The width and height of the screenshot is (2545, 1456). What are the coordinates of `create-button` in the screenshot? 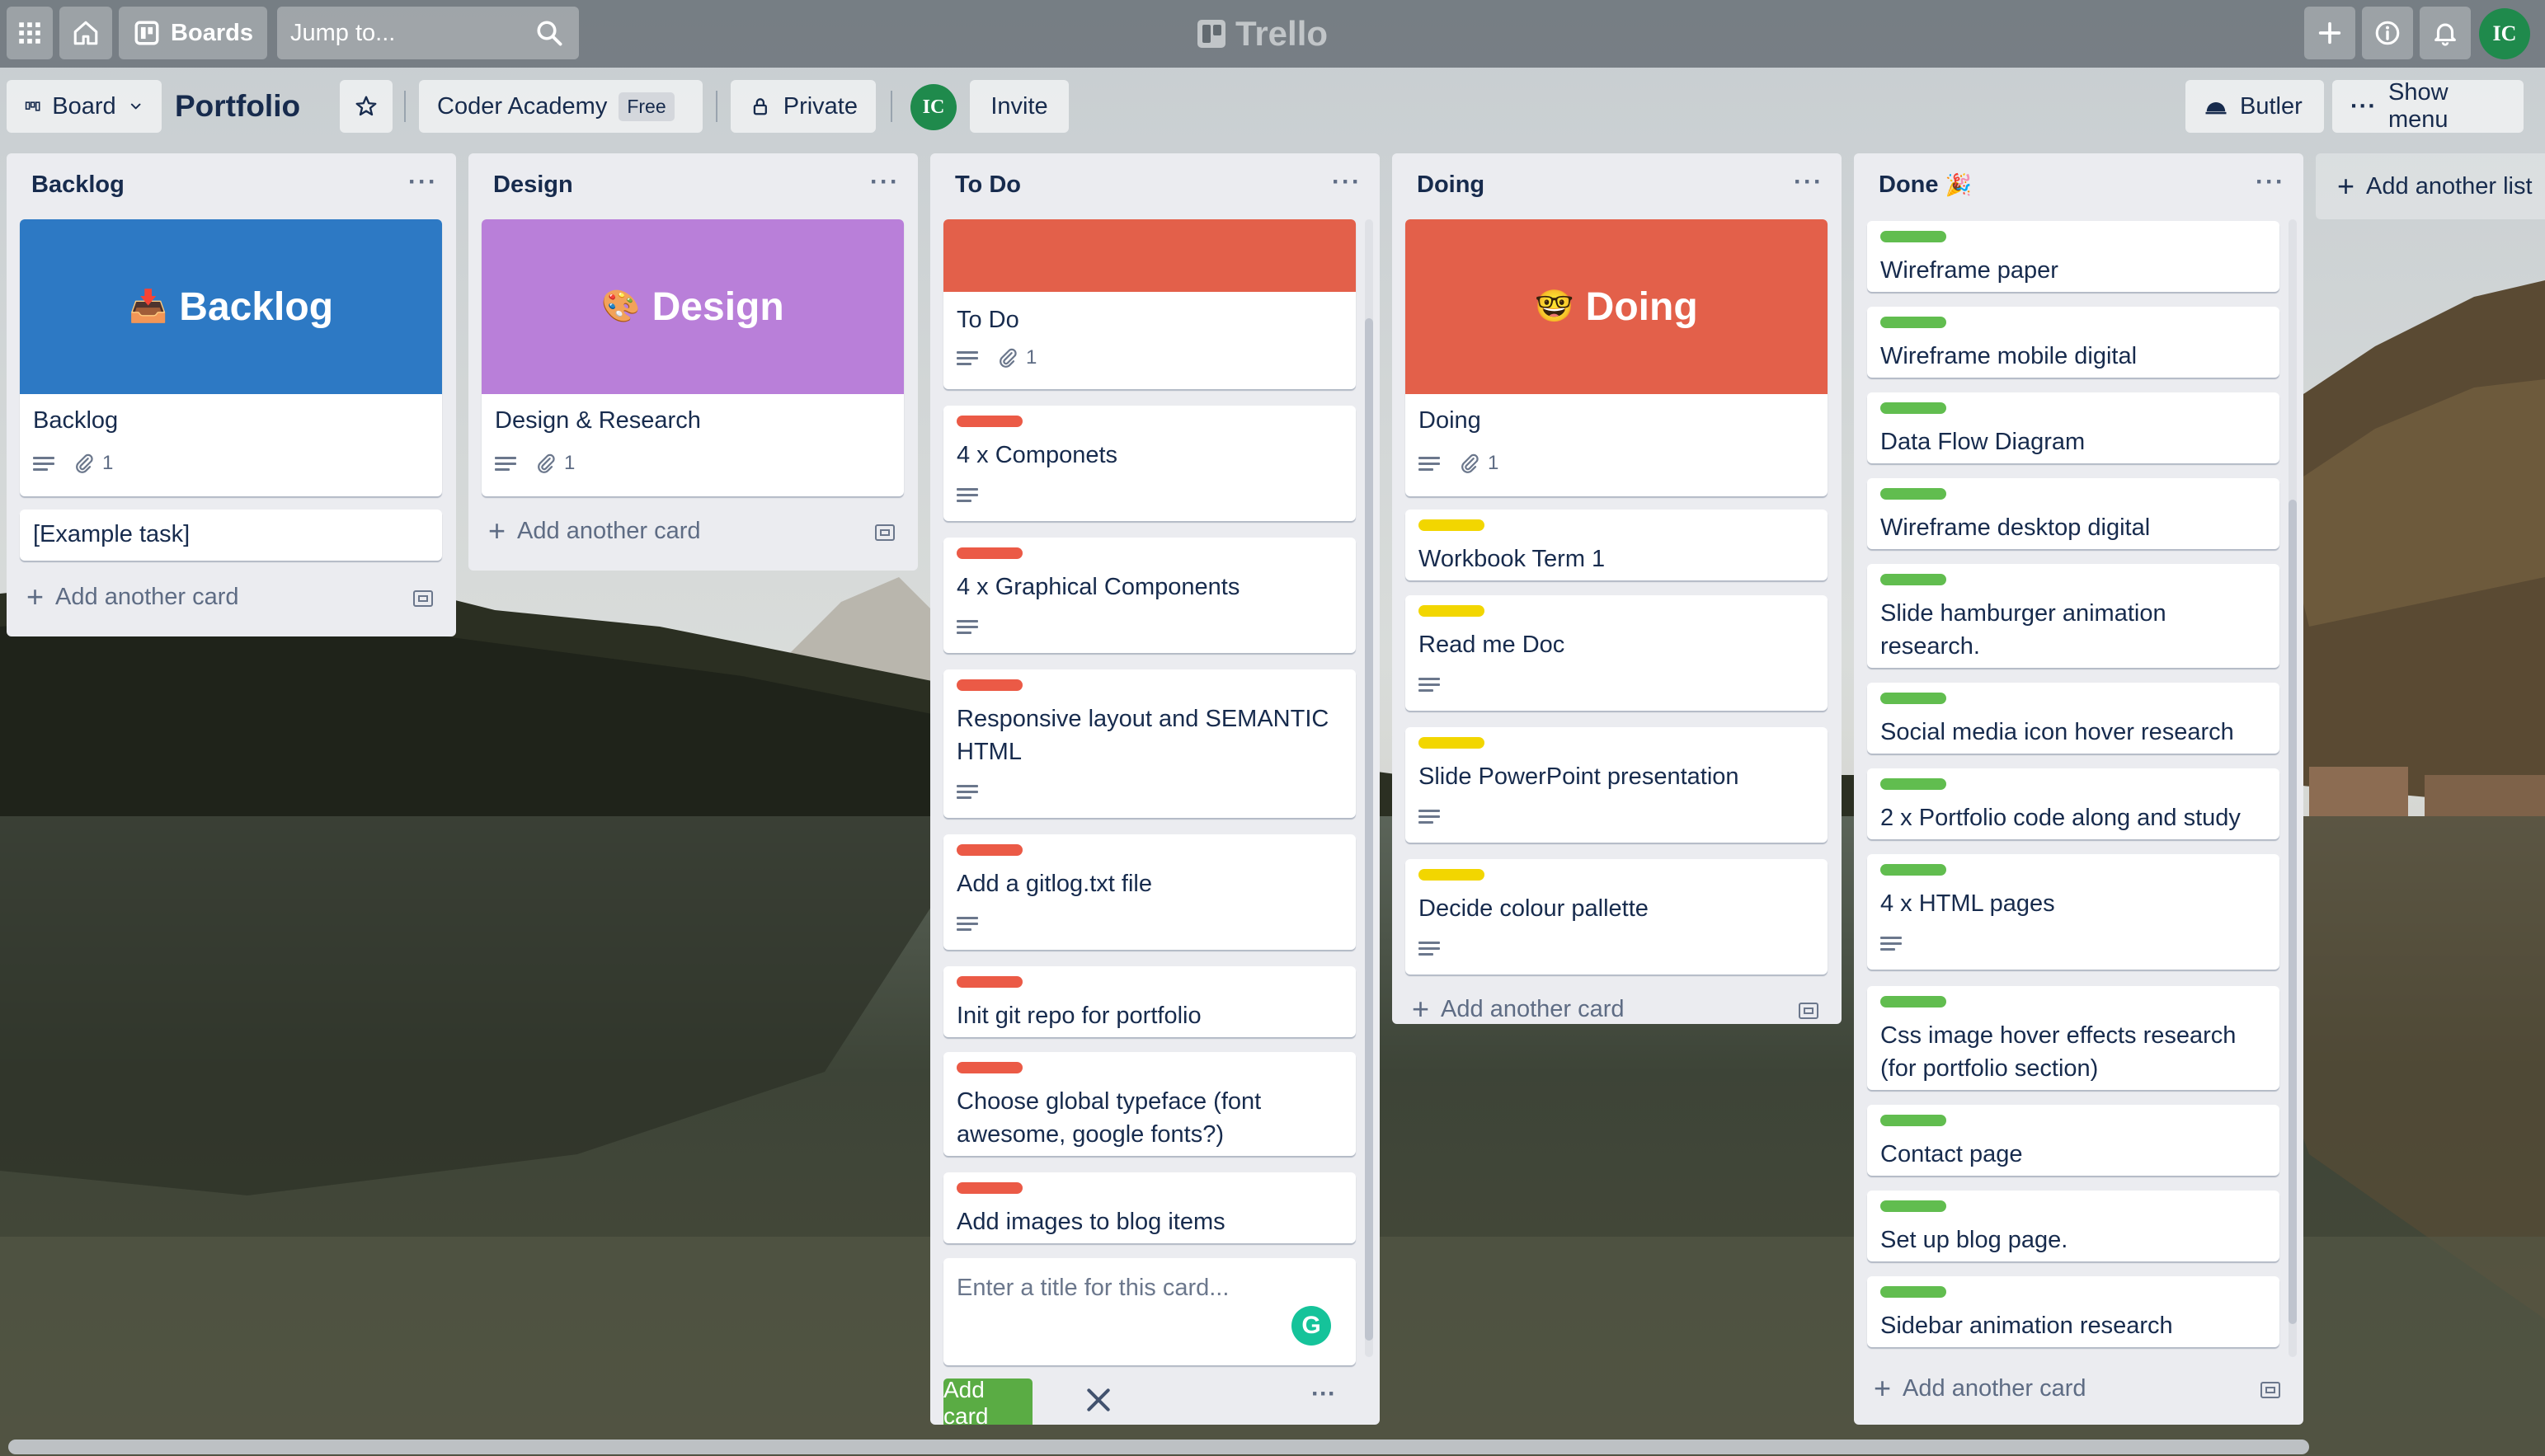 It's located at (2329, 33).